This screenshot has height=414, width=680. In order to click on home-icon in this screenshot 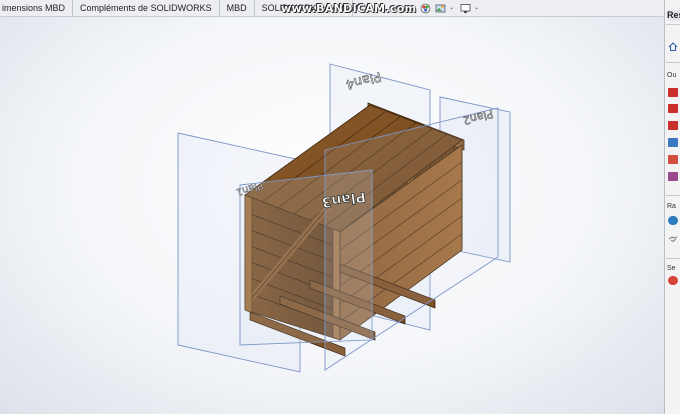, I will do `click(673, 46)`.